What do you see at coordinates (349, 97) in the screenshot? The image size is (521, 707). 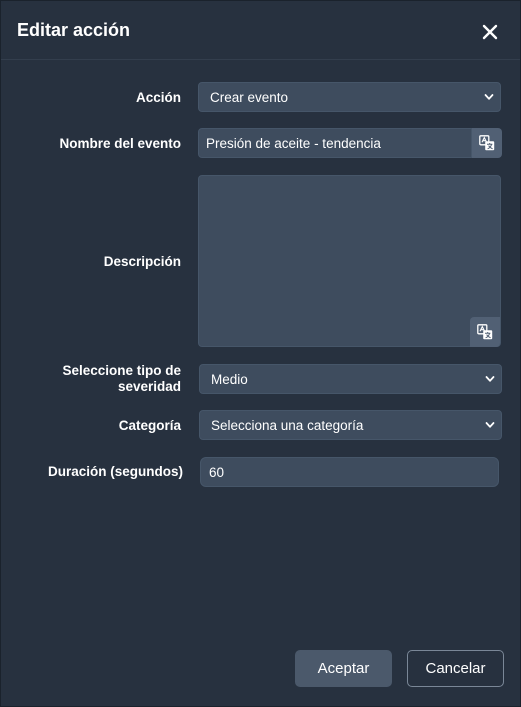 I see `action-select: Crear evento` at bounding box center [349, 97].